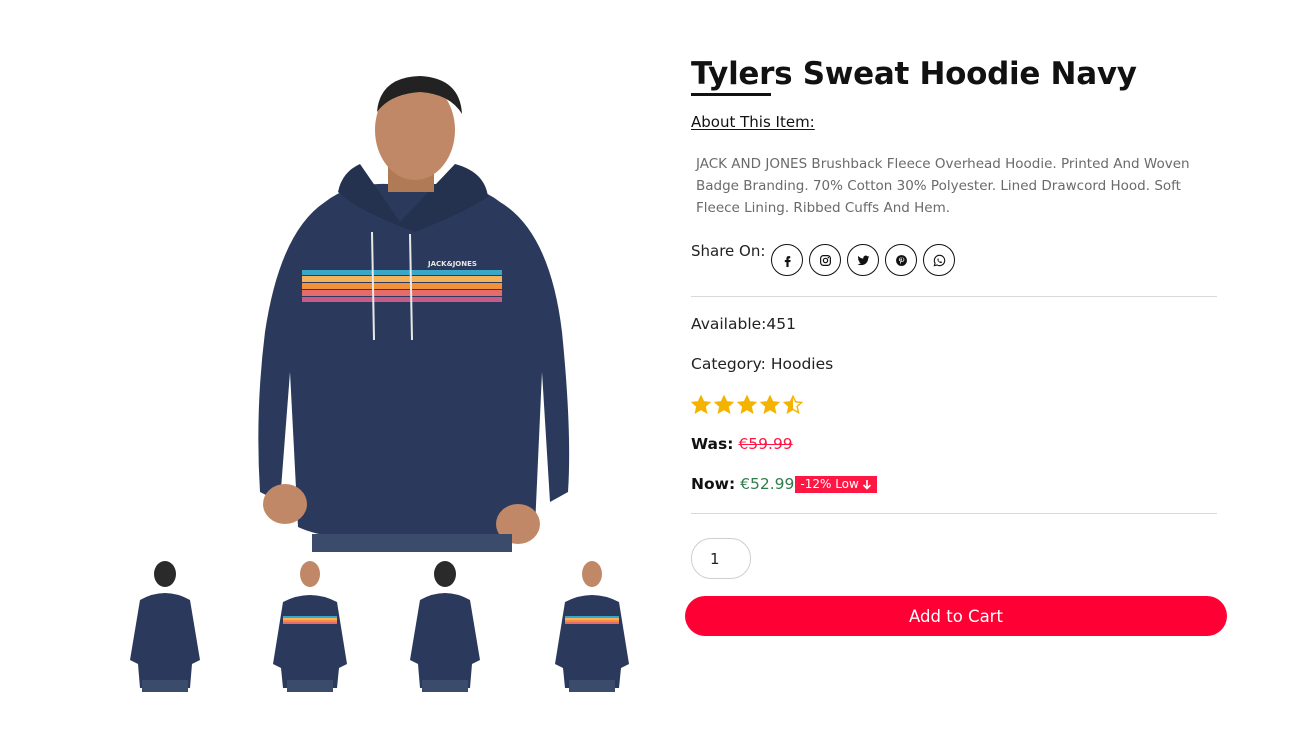 Image resolution: width=1310 pixels, height=748 pixels. What do you see at coordinates (767, 484) in the screenshot?
I see `now-price: €52.99` at bounding box center [767, 484].